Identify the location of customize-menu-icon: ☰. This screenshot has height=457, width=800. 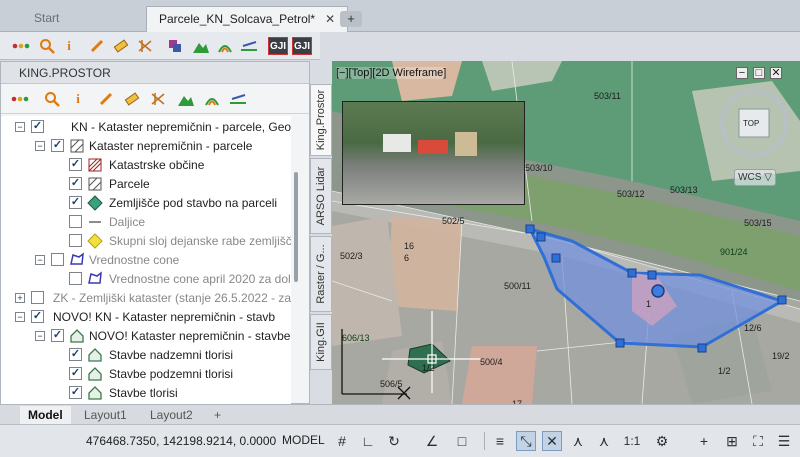
(784, 441).